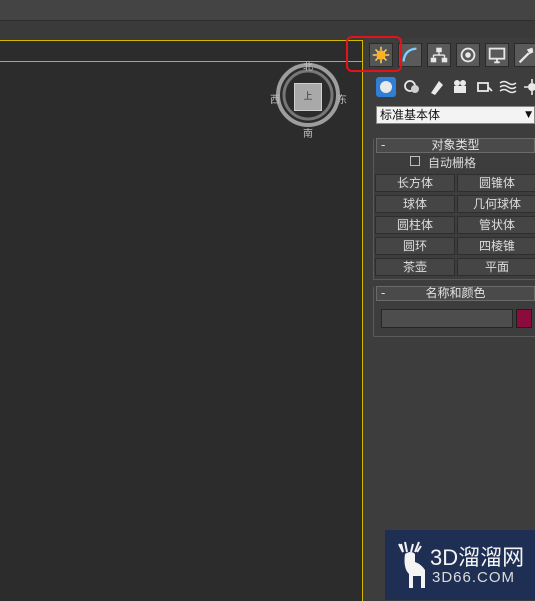 This screenshot has height=601, width=535. What do you see at coordinates (524, 318) in the screenshot?
I see `object-color-swatch` at bounding box center [524, 318].